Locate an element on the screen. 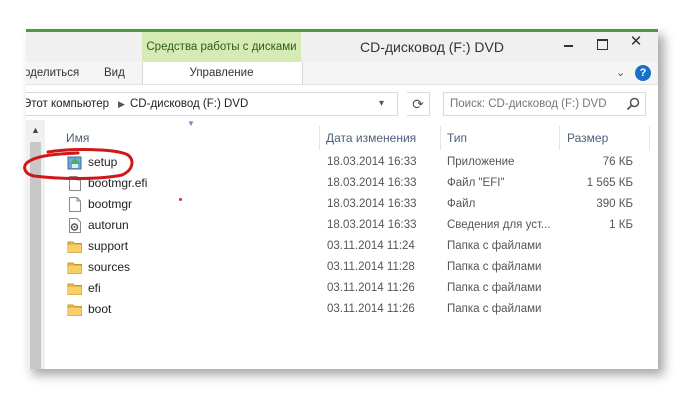 The height and width of the screenshot is (395, 685). ribbon-expand-chevron-icon: ⌄ is located at coordinates (620, 72).